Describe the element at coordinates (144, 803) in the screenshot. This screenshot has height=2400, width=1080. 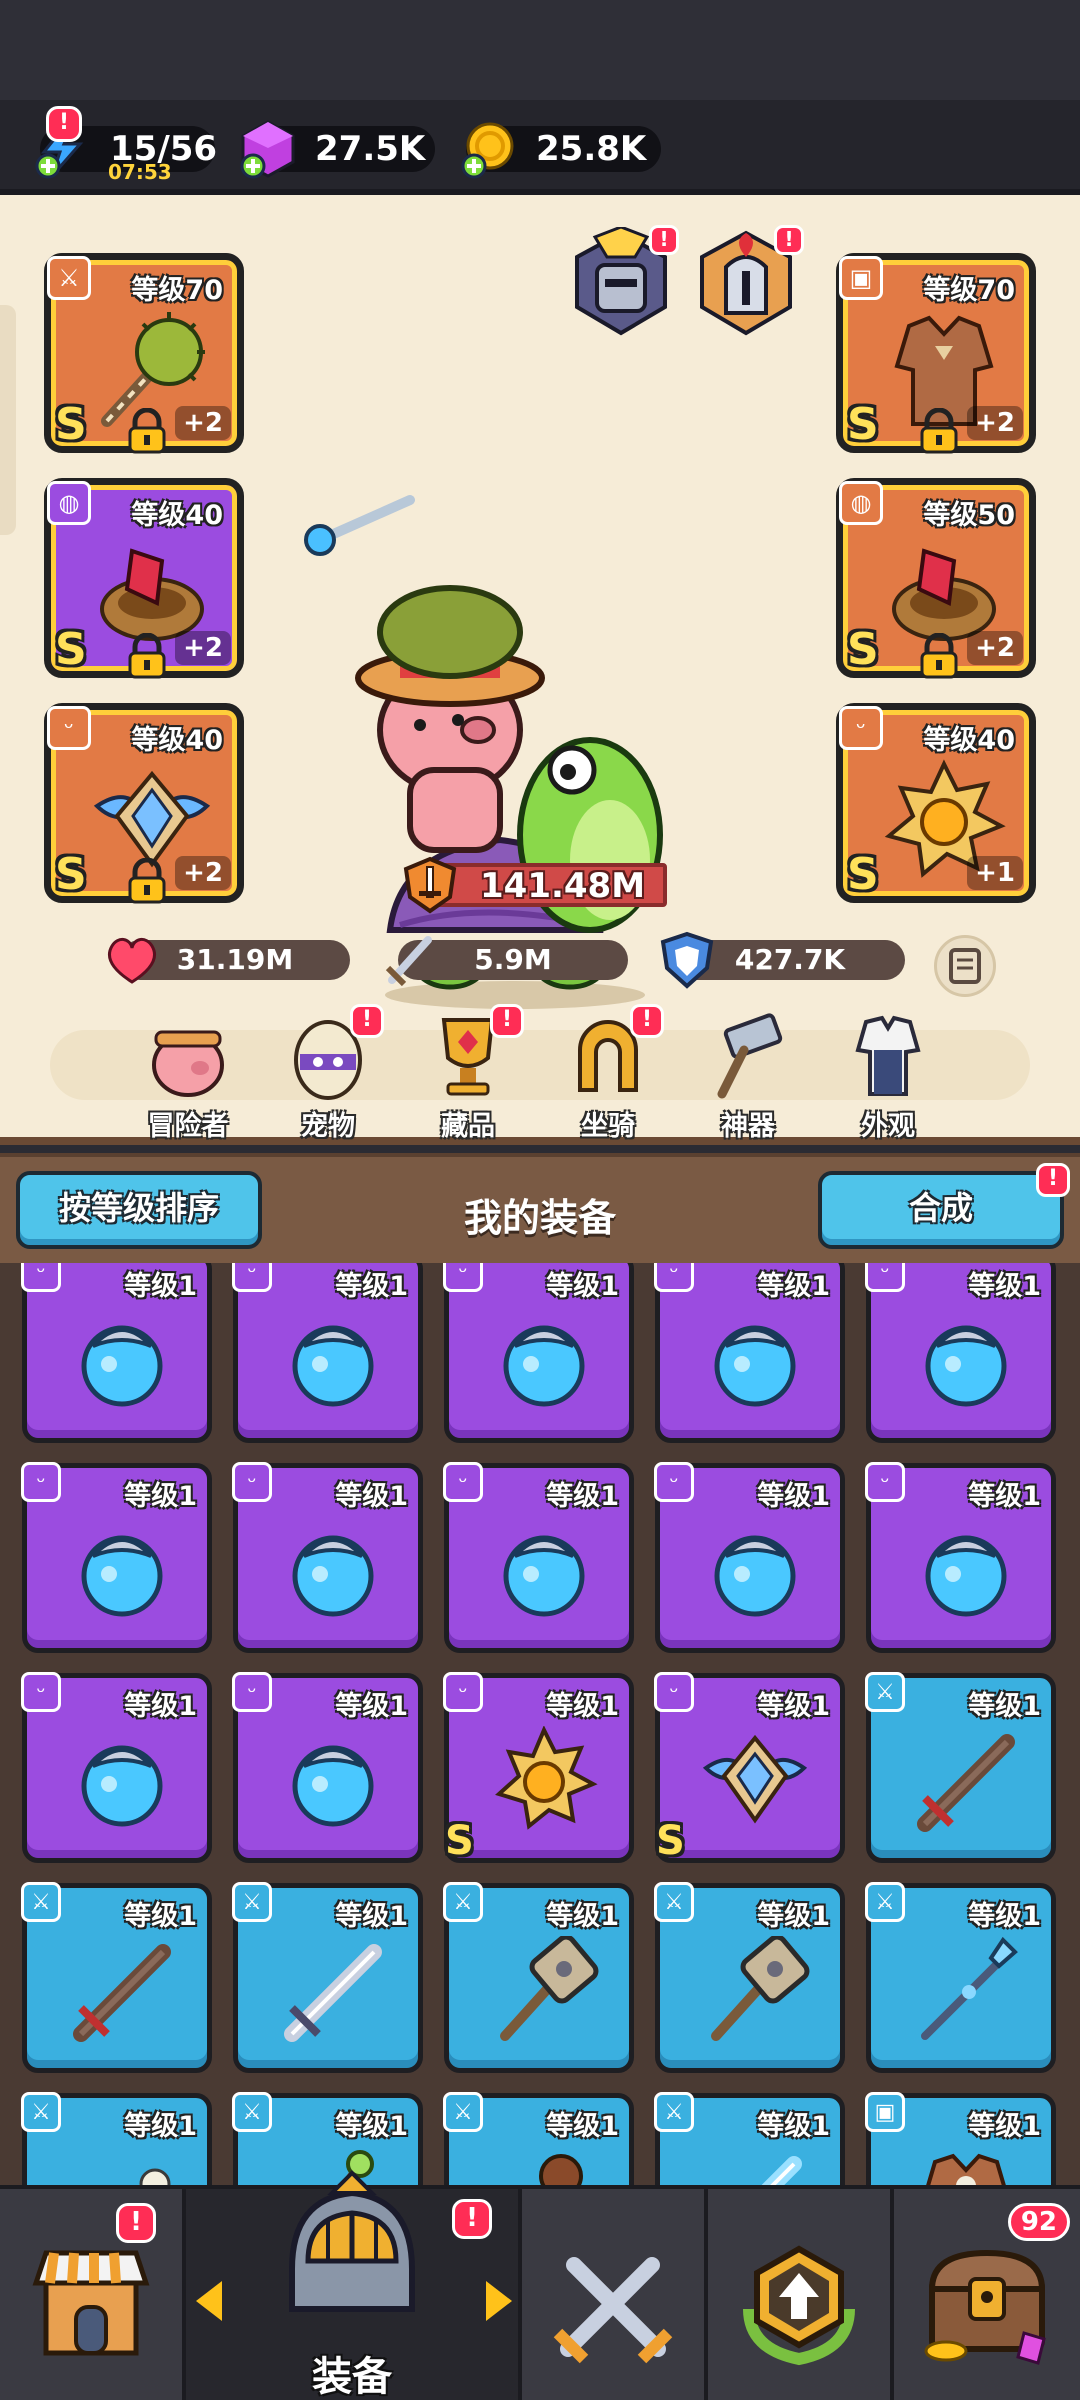
I see `equip-slot-necklace: ᵕ 等级40 S +2` at that location.